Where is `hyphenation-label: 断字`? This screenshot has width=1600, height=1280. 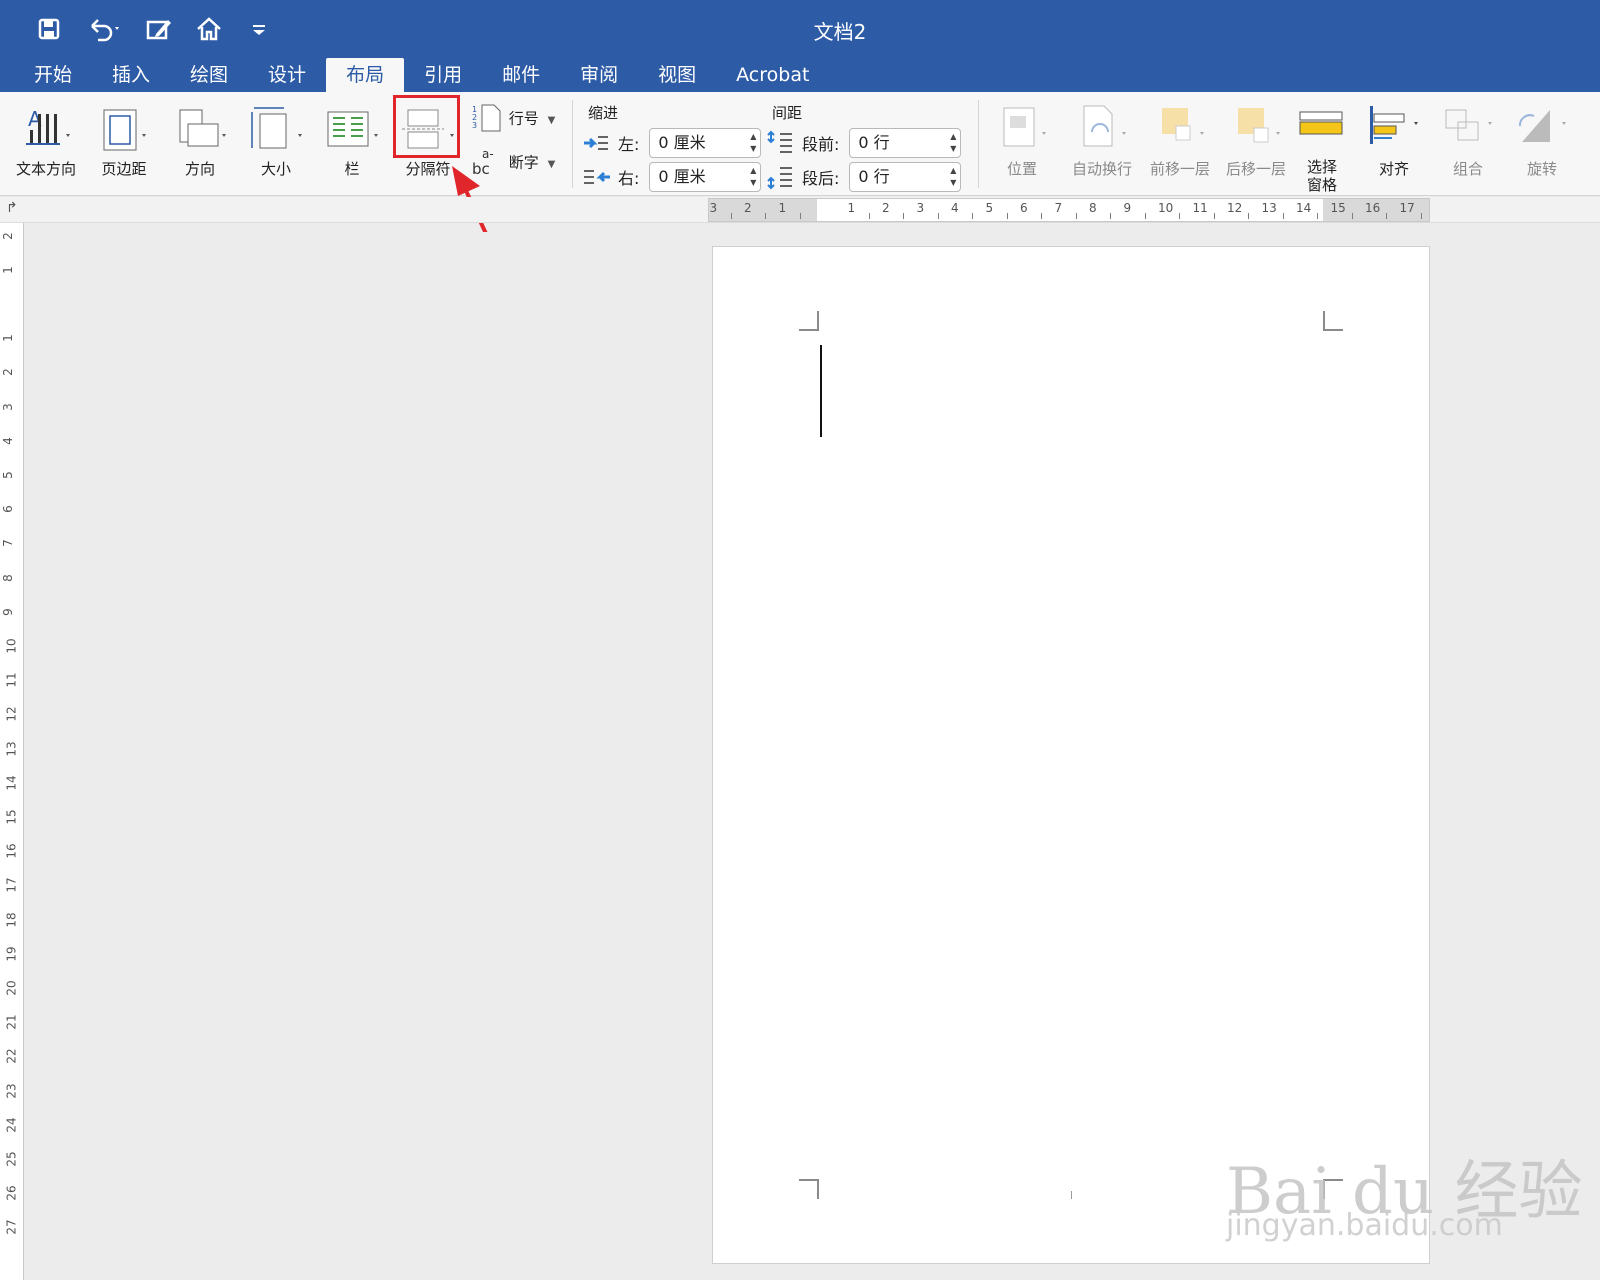
hyphenation-label: 断字 is located at coordinates (523, 162).